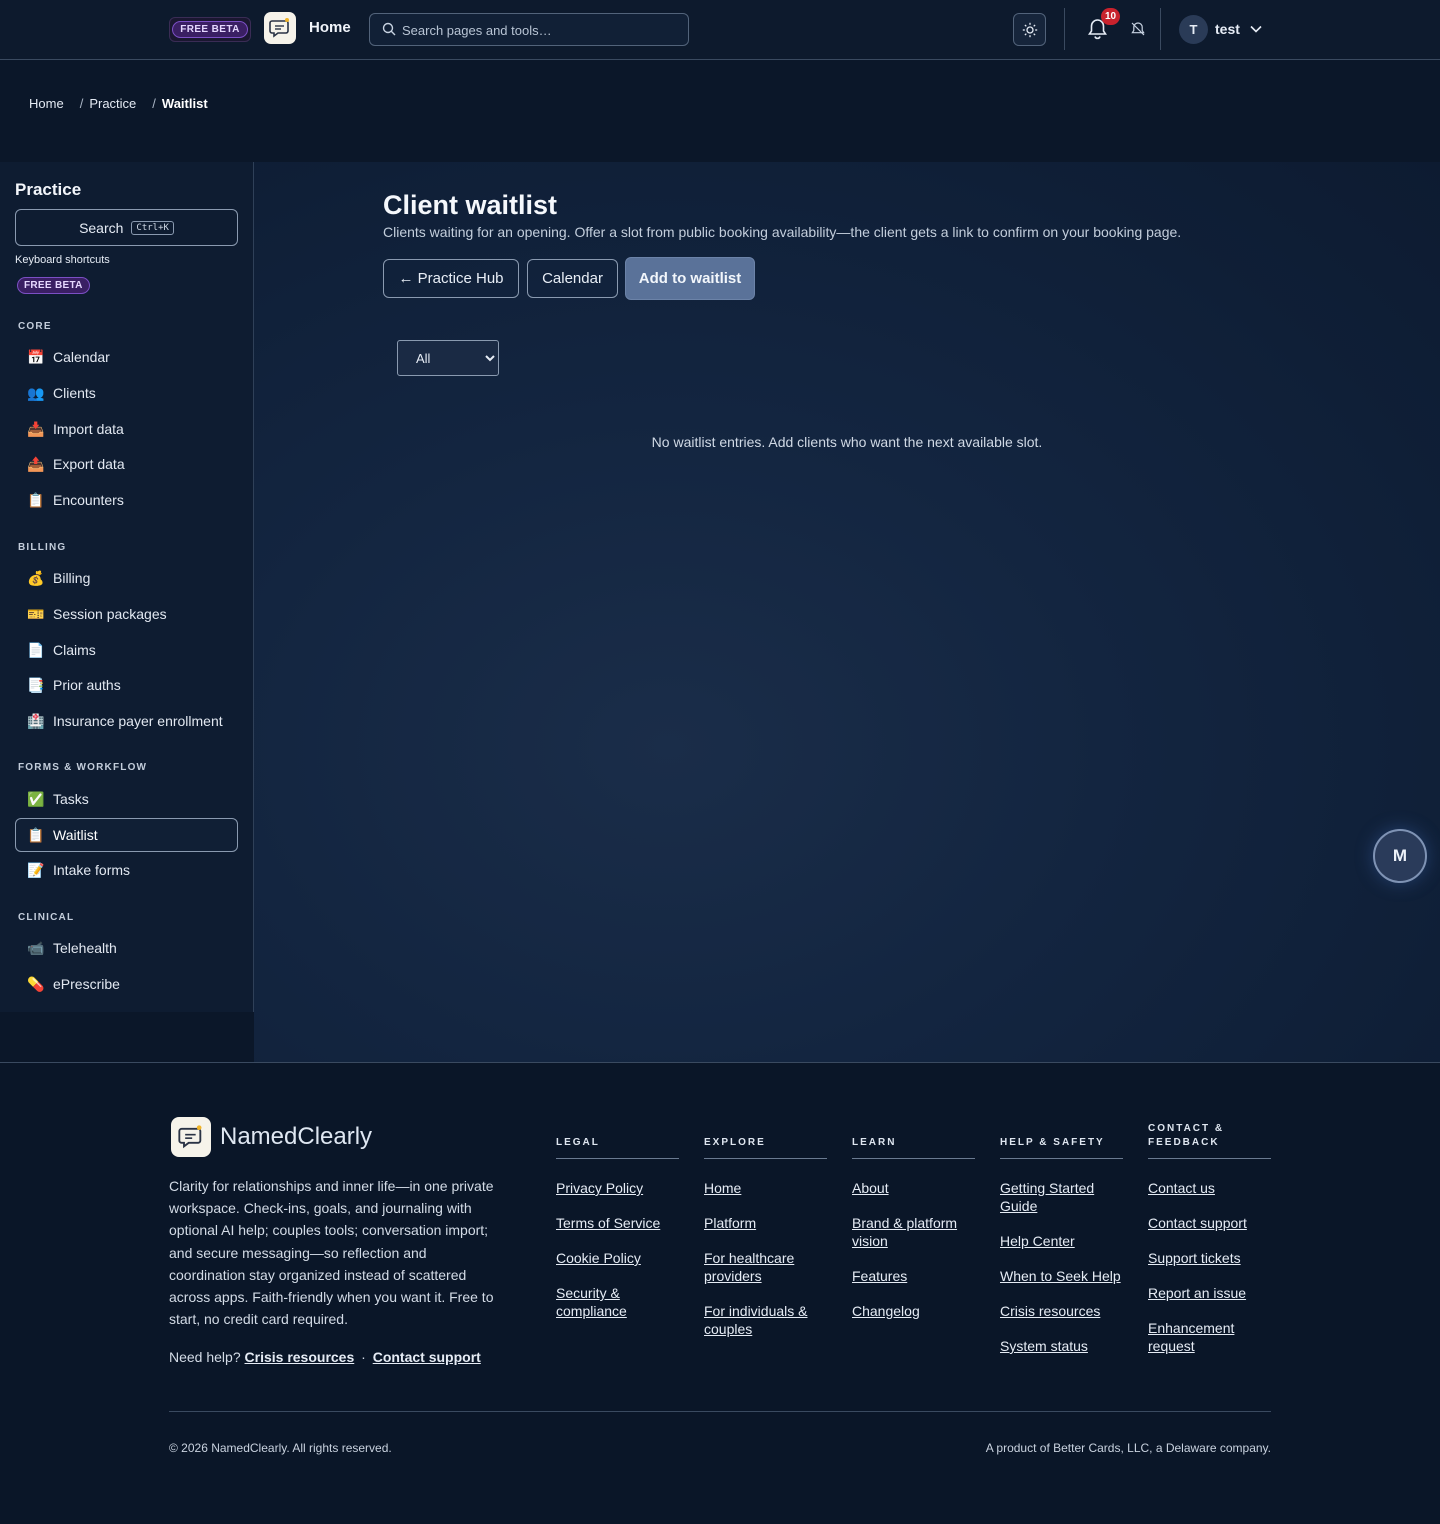 This screenshot has height=1524, width=1440. What do you see at coordinates (690, 278) in the screenshot?
I see `add-to-waitlist-button: Add to waitlist` at bounding box center [690, 278].